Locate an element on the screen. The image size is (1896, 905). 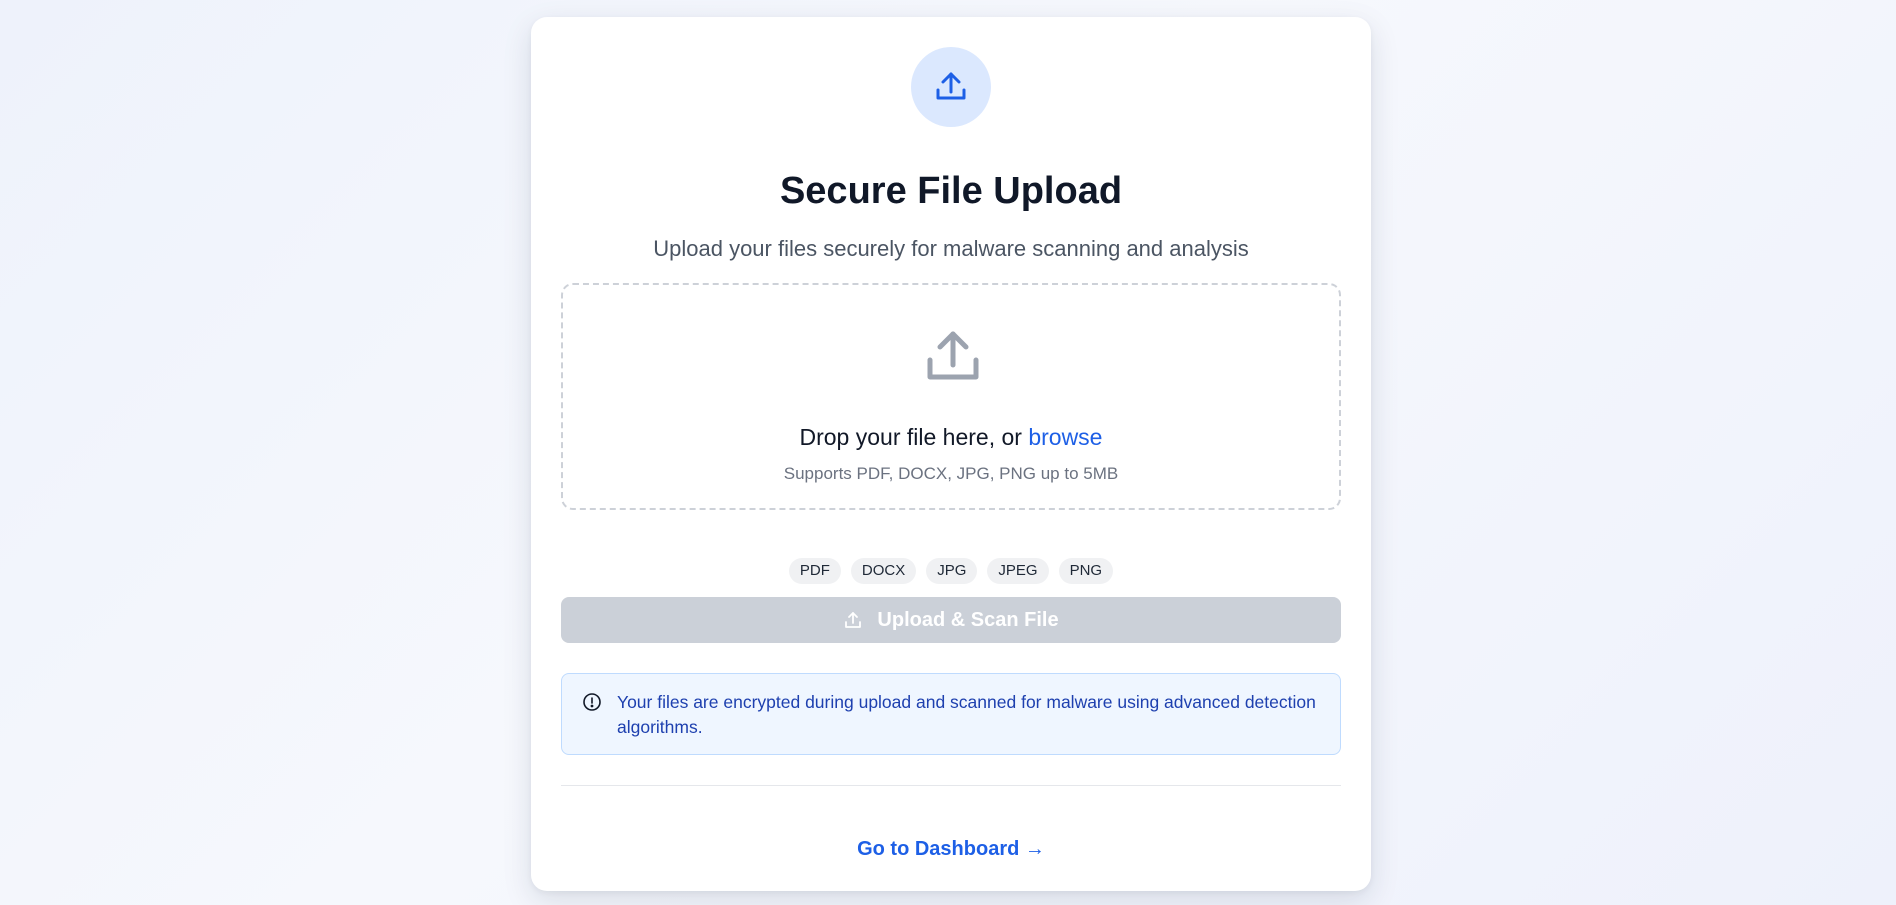
upload-tray-icon is located at coordinates (953, 355).